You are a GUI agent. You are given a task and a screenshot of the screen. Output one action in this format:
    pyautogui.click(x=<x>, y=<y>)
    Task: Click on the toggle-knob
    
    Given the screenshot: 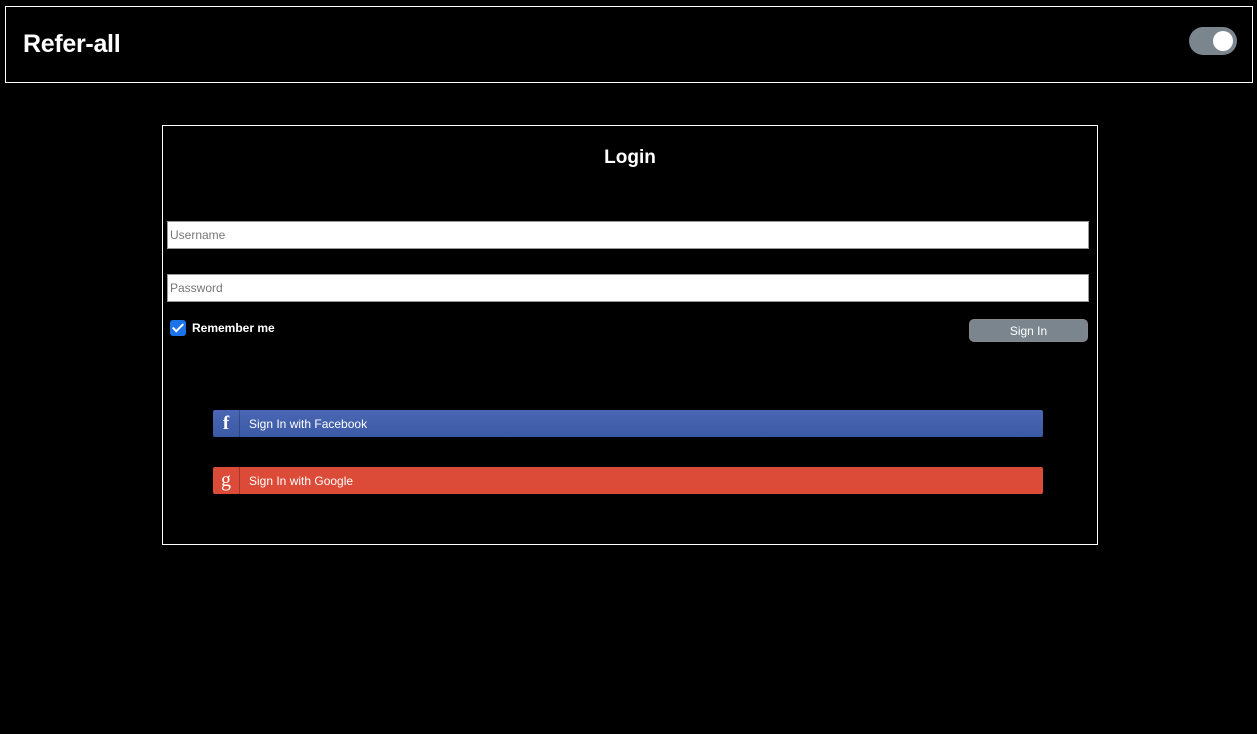 What is the action you would take?
    pyautogui.click(x=1223, y=41)
    